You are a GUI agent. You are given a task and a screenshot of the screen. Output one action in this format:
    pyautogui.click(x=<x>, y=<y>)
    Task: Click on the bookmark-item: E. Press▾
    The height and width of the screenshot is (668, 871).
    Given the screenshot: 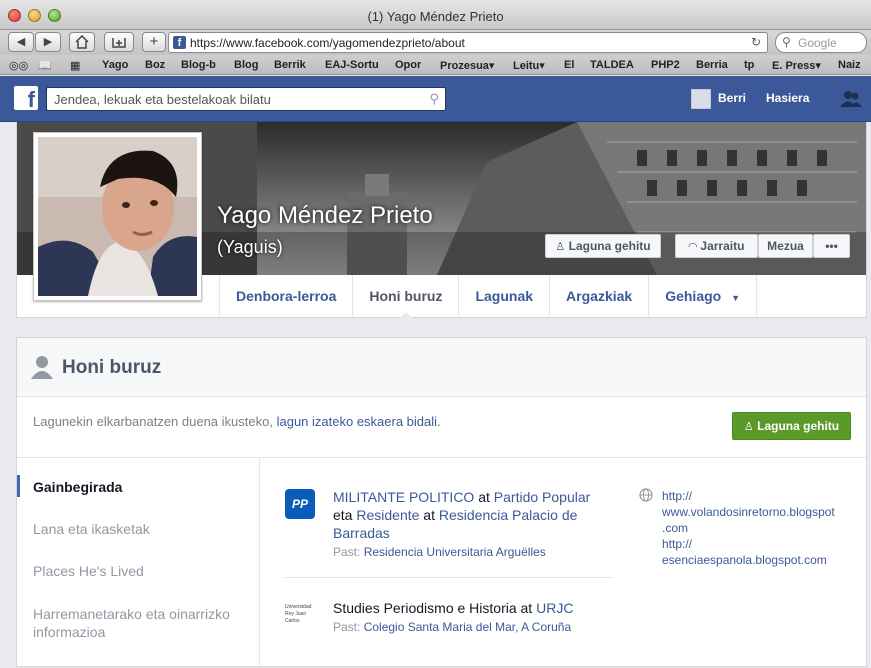 What is the action you would take?
    pyautogui.click(x=796, y=65)
    